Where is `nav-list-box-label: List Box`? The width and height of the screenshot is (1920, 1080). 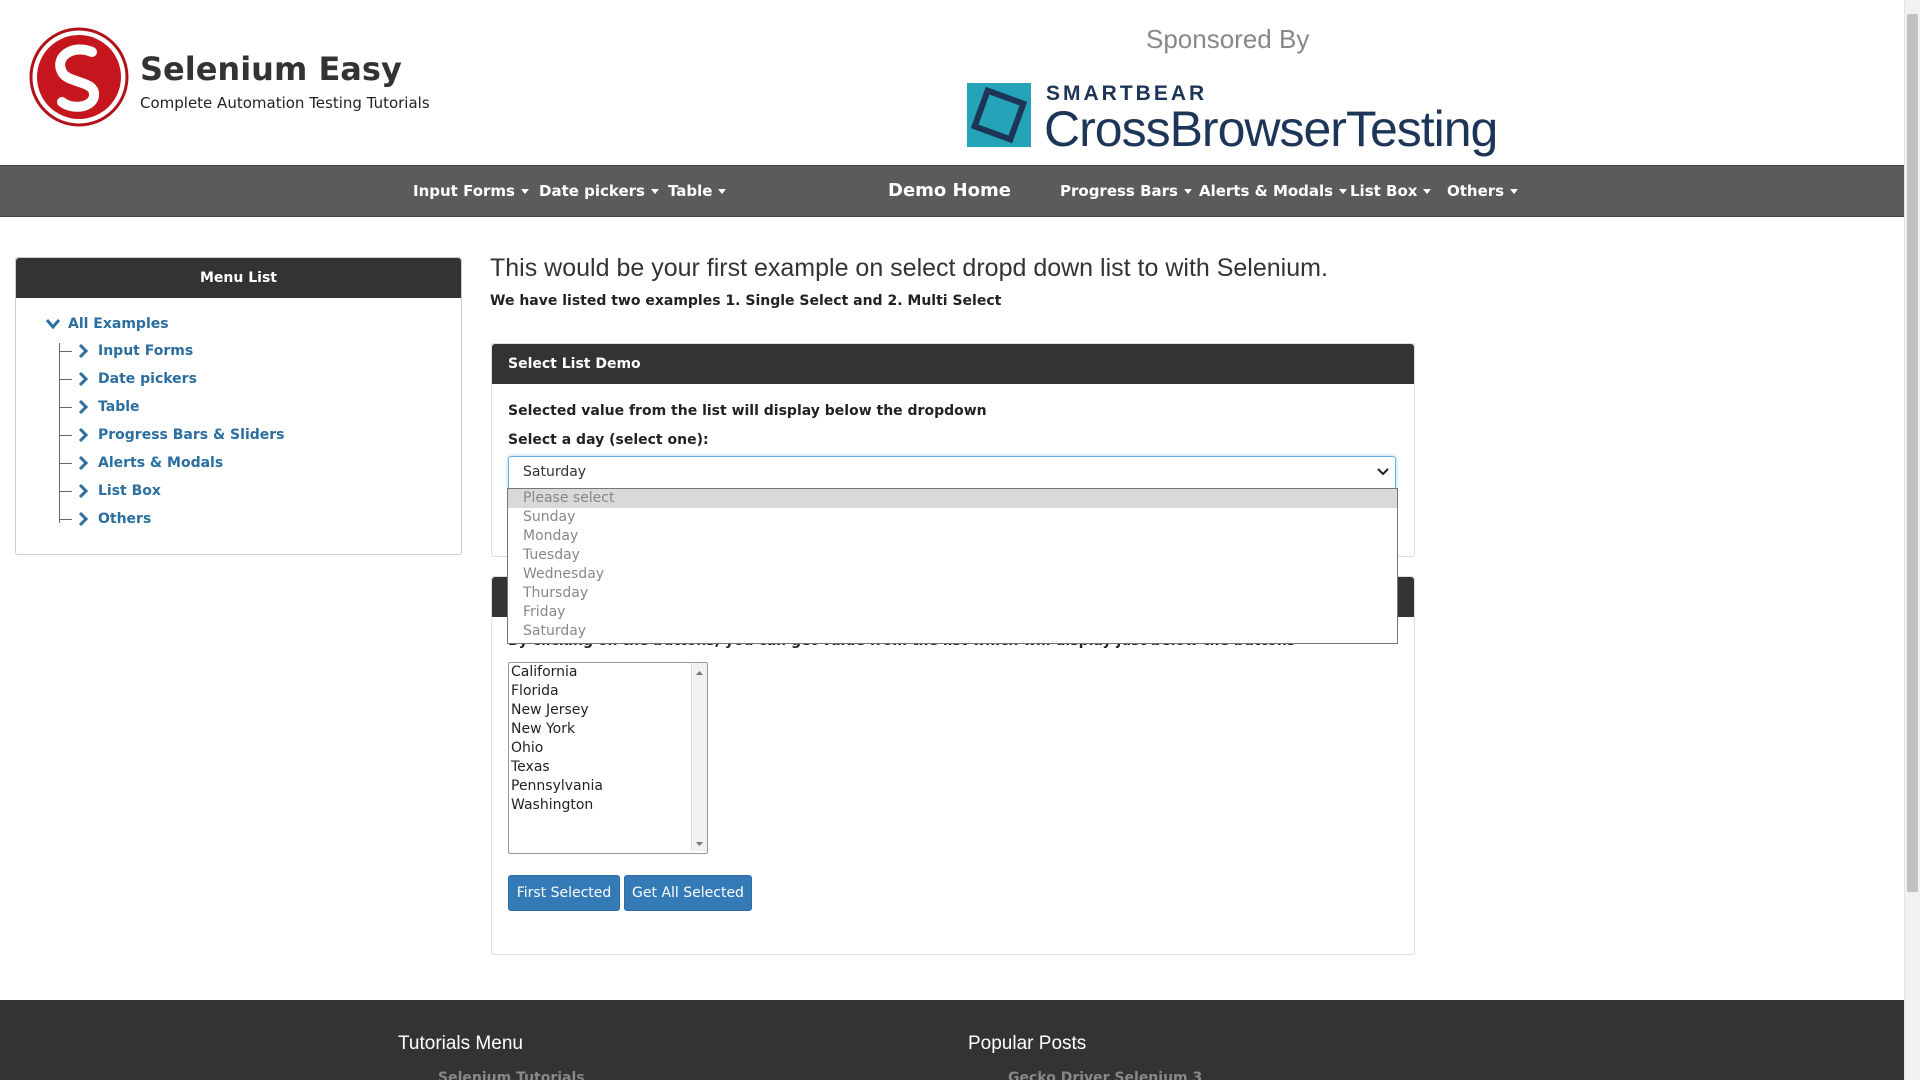 nav-list-box-label: List Box is located at coordinates (1384, 191).